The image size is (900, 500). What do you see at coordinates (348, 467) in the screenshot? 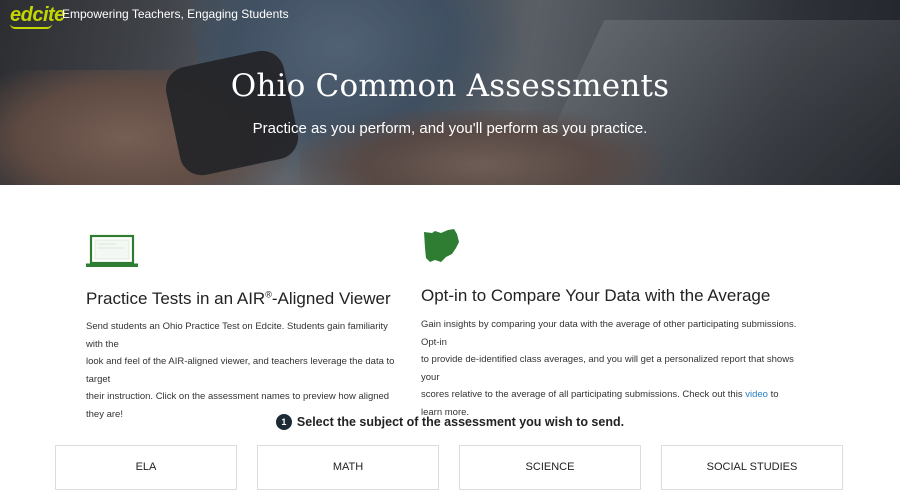
I see `subject-button-math: MATH` at bounding box center [348, 467].